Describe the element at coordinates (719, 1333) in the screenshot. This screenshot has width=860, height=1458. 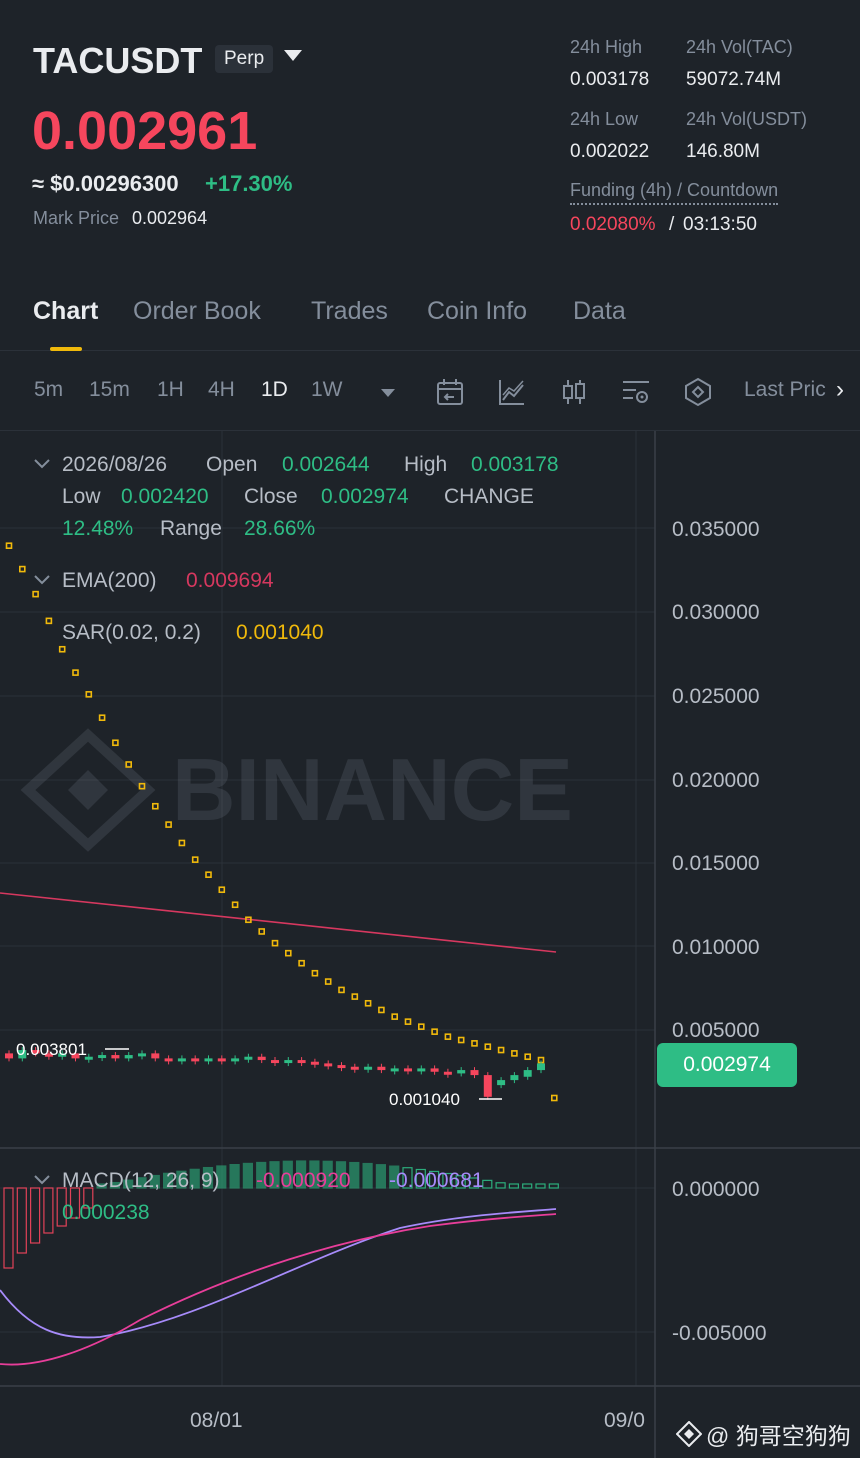
I see `macd-axis-label: -0.005000` at that location.